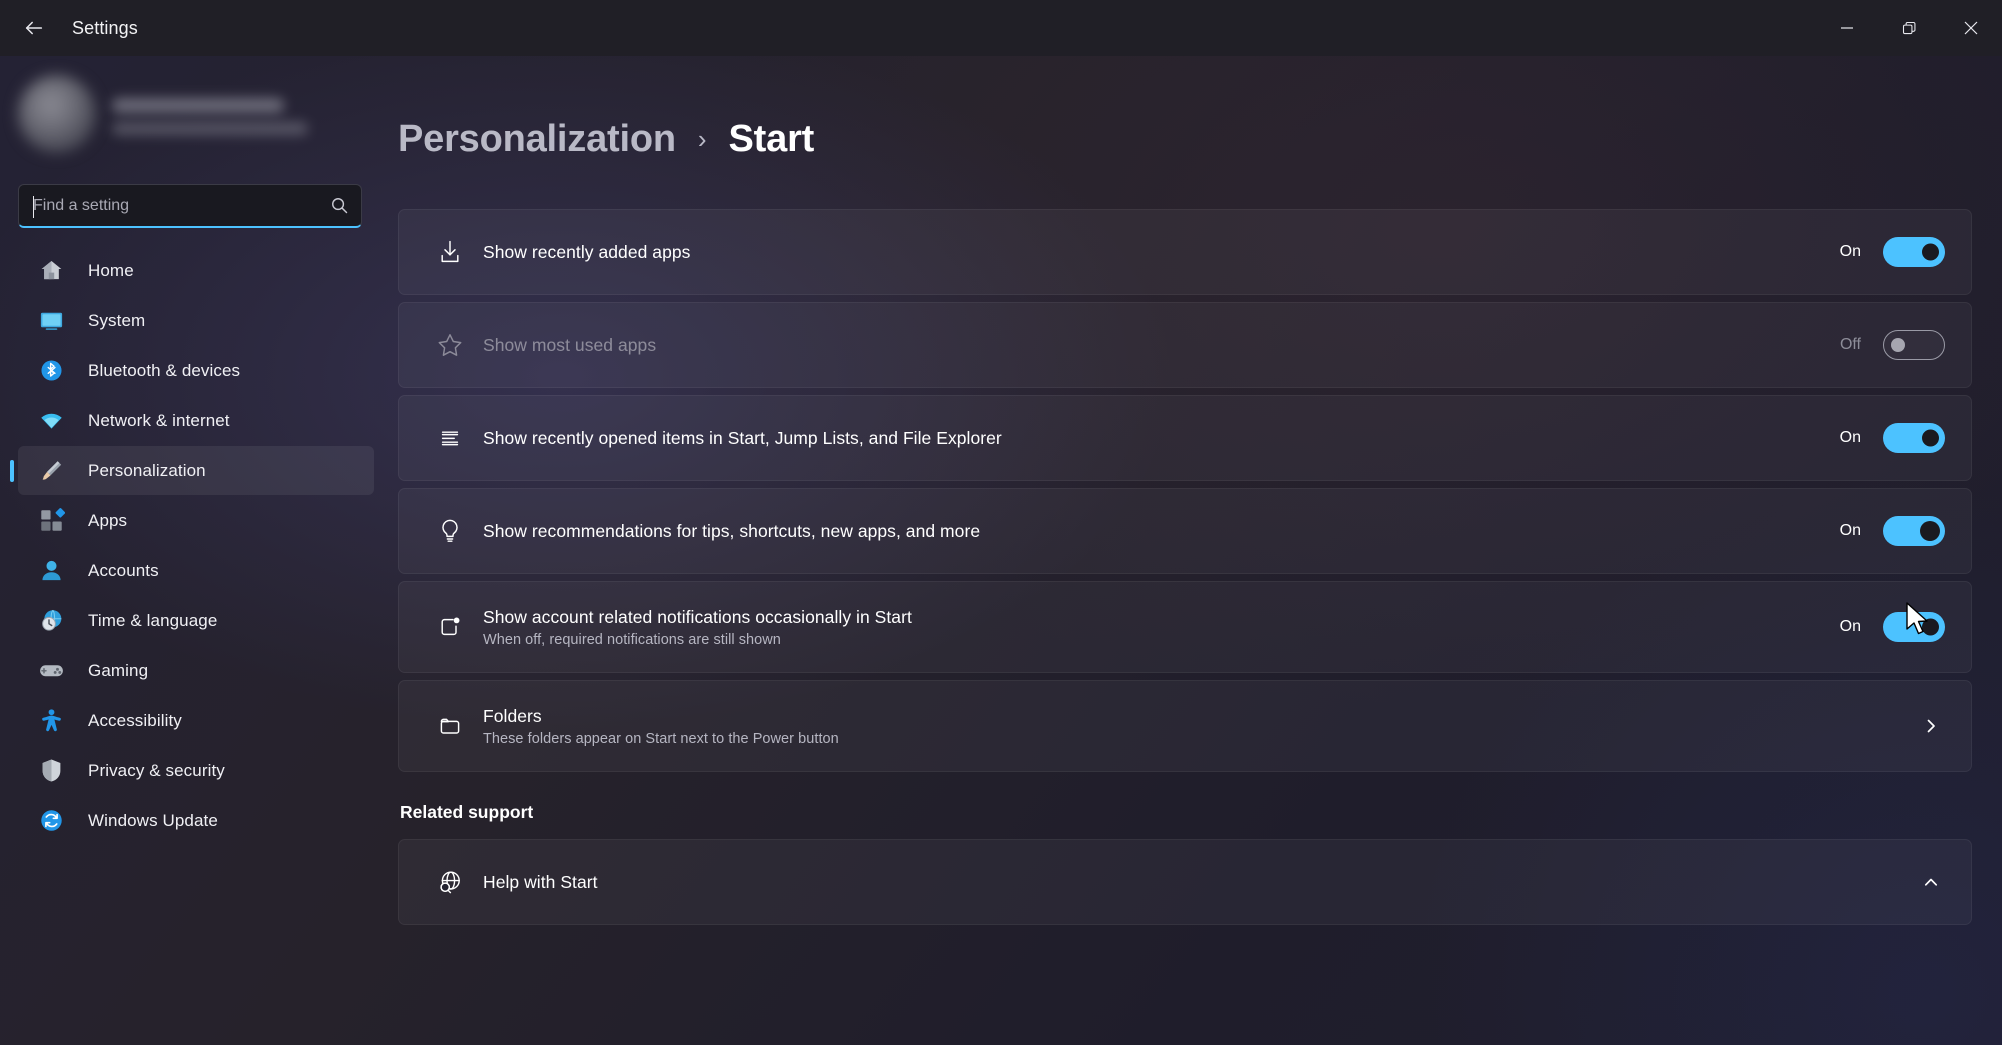 The width and height of the screenshot is (2002, 1045). Describe the element at coordinates (33, 207) in the screenshot. I see `text-caret` at that location.